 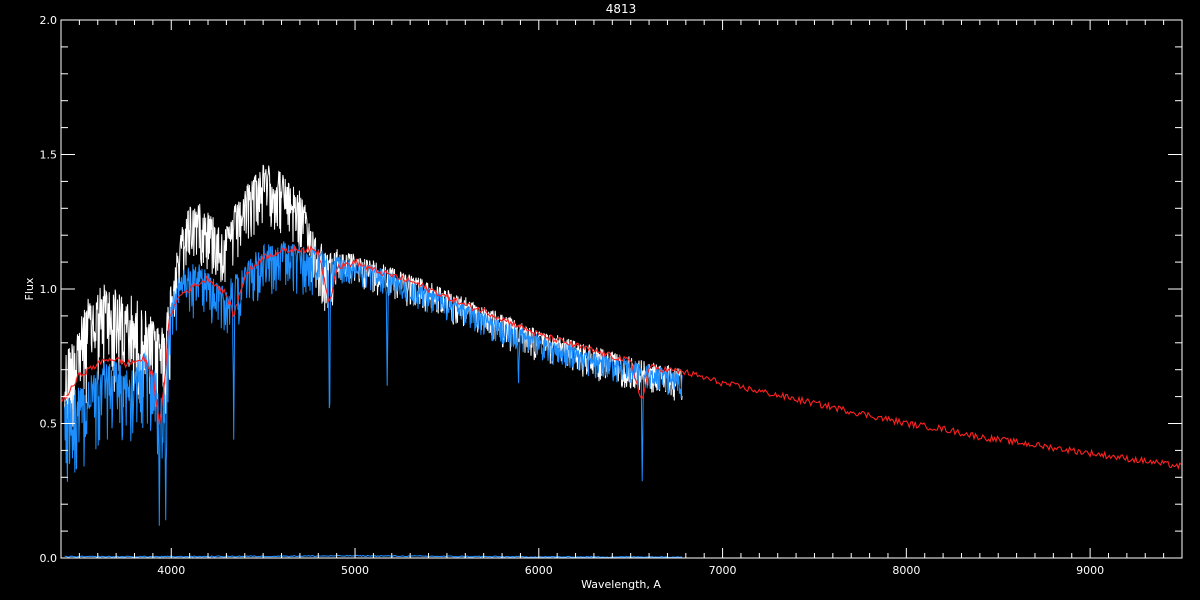 I want to click on y-tick-label: 1.0, so click(x=49, y=289).